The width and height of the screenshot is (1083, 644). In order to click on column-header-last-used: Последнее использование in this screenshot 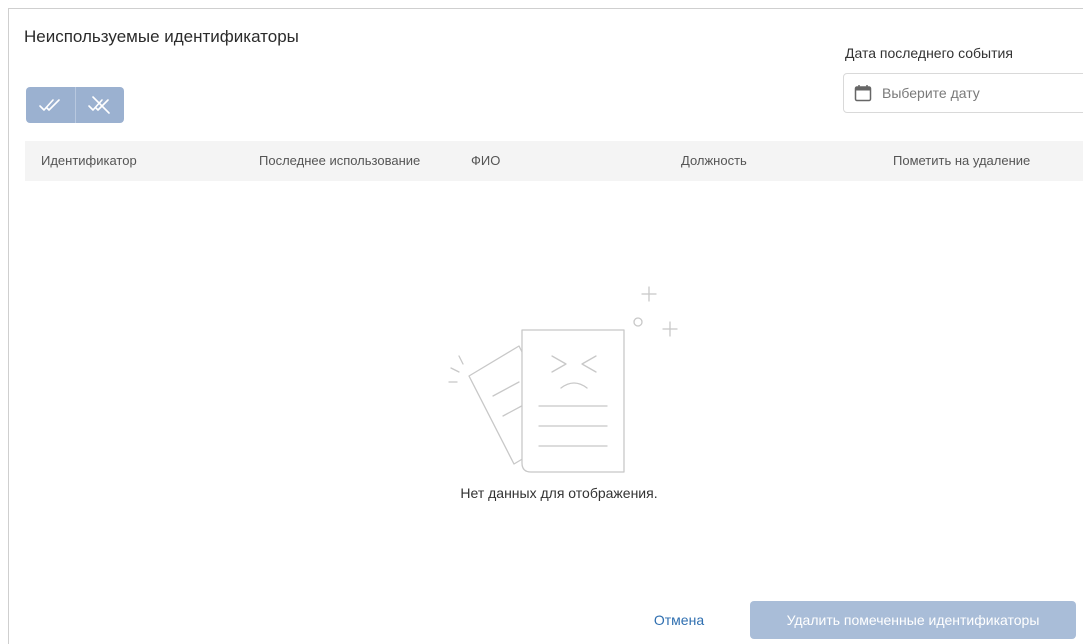, I will do `click(339, 160)`.